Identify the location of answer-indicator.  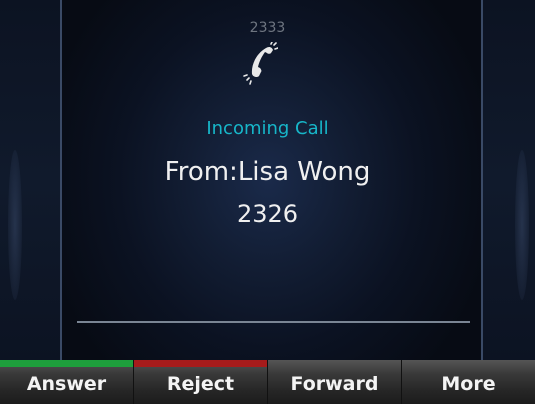
(66, 363).